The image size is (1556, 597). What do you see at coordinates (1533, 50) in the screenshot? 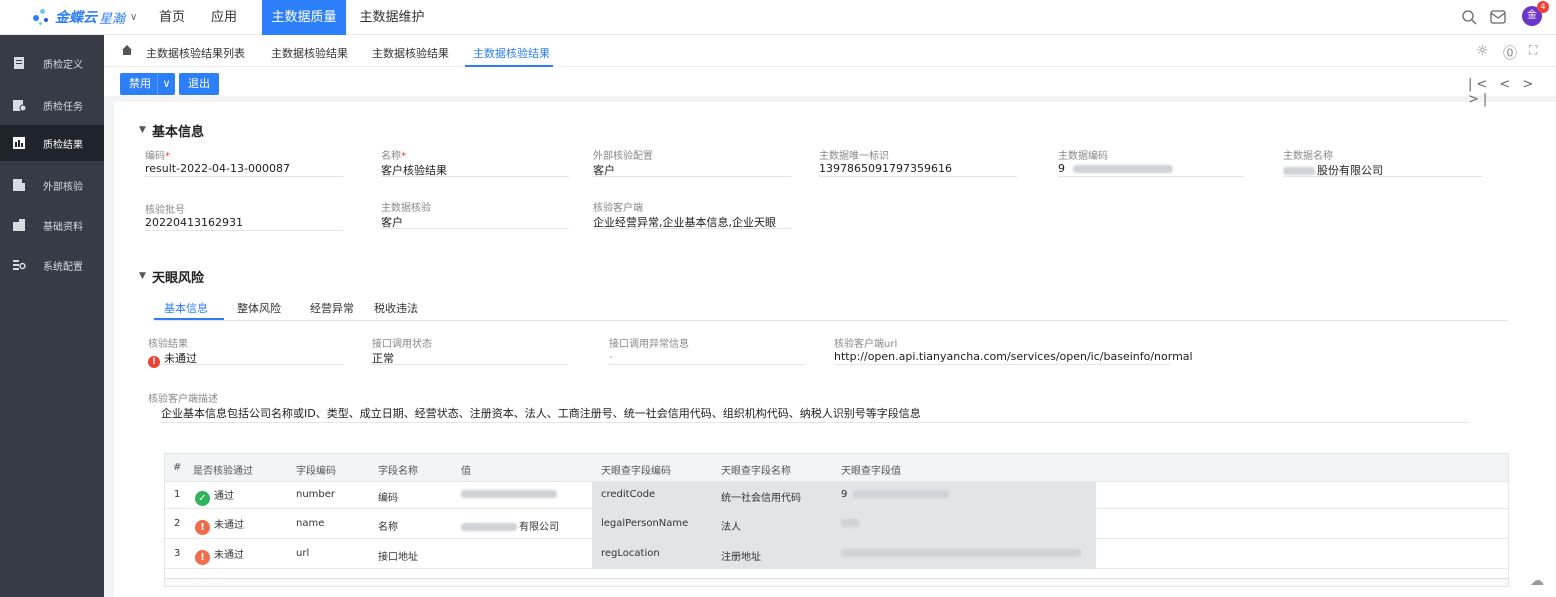
I see `fullscreen-icon: ⛶` at bounding box center [1533, 50].